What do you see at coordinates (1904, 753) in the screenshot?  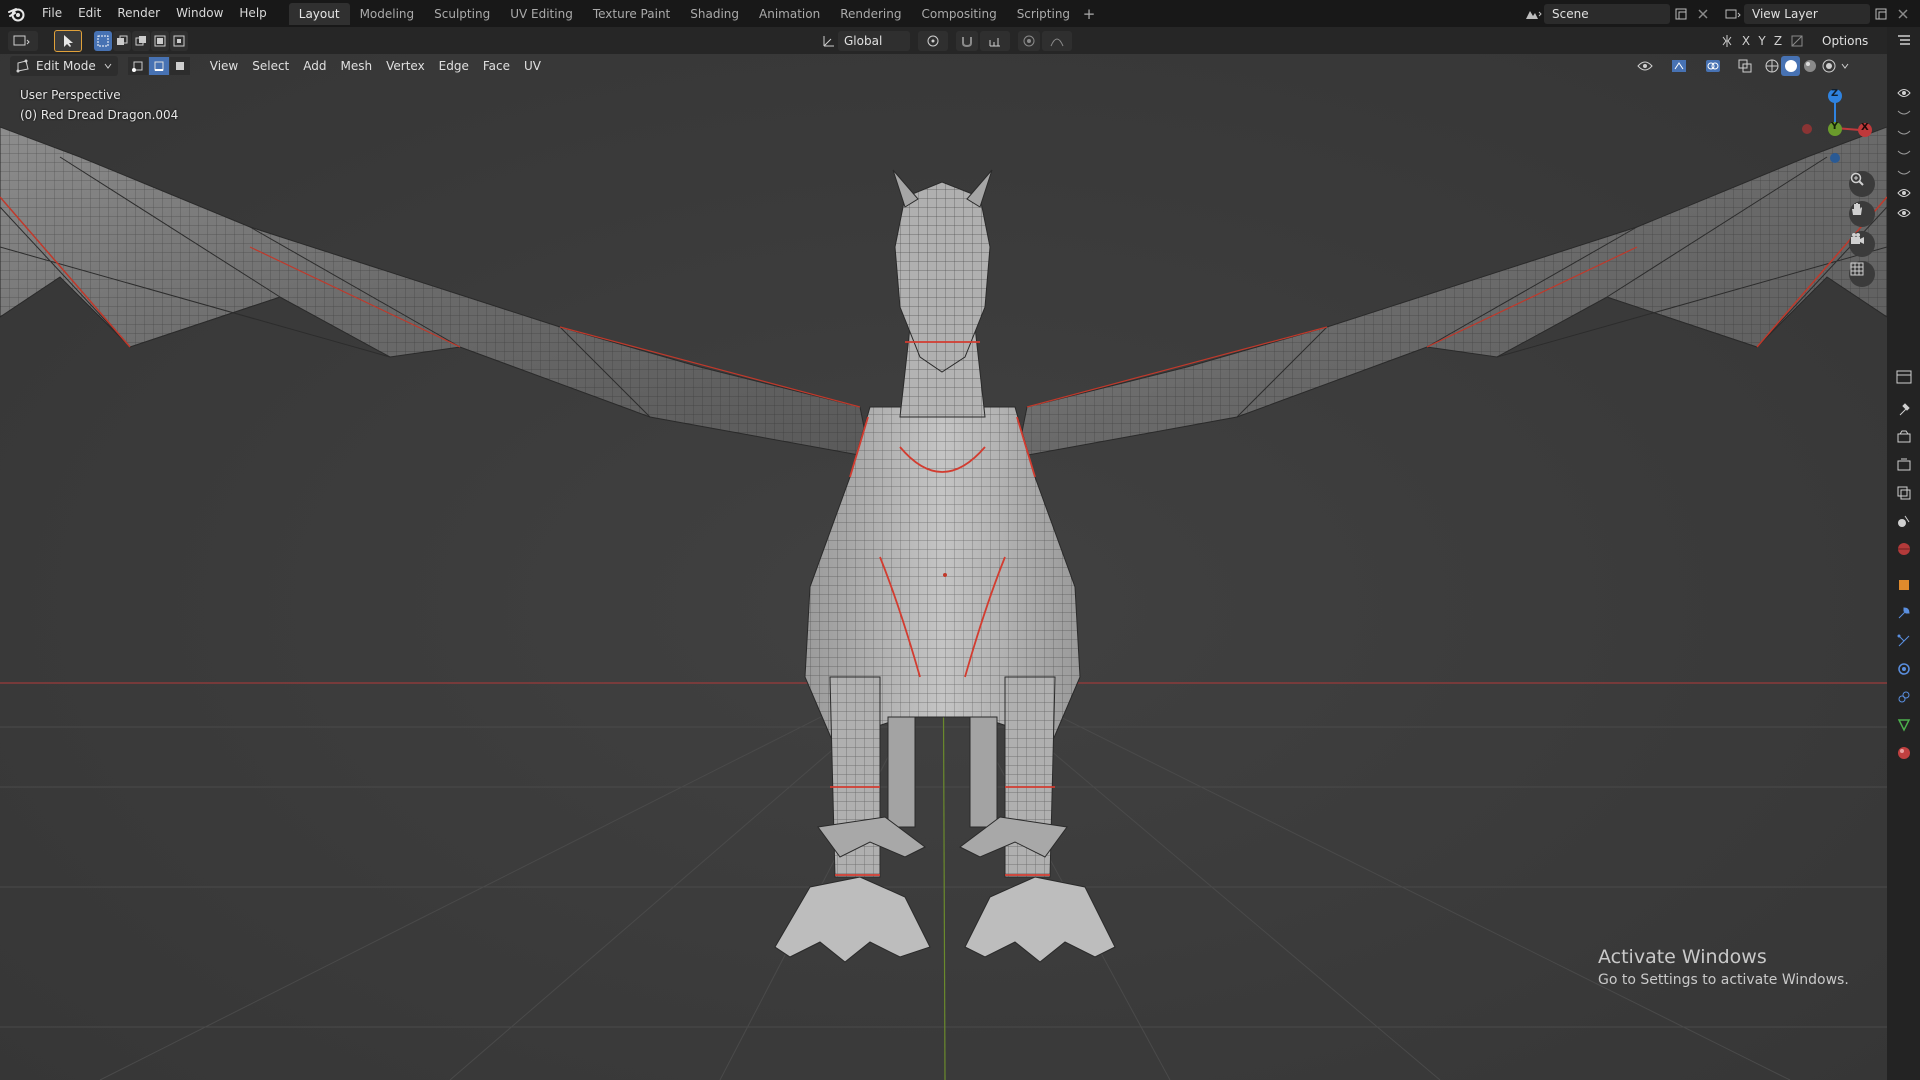 I see `material-properties-icon` at bounding box center [1904, 753].